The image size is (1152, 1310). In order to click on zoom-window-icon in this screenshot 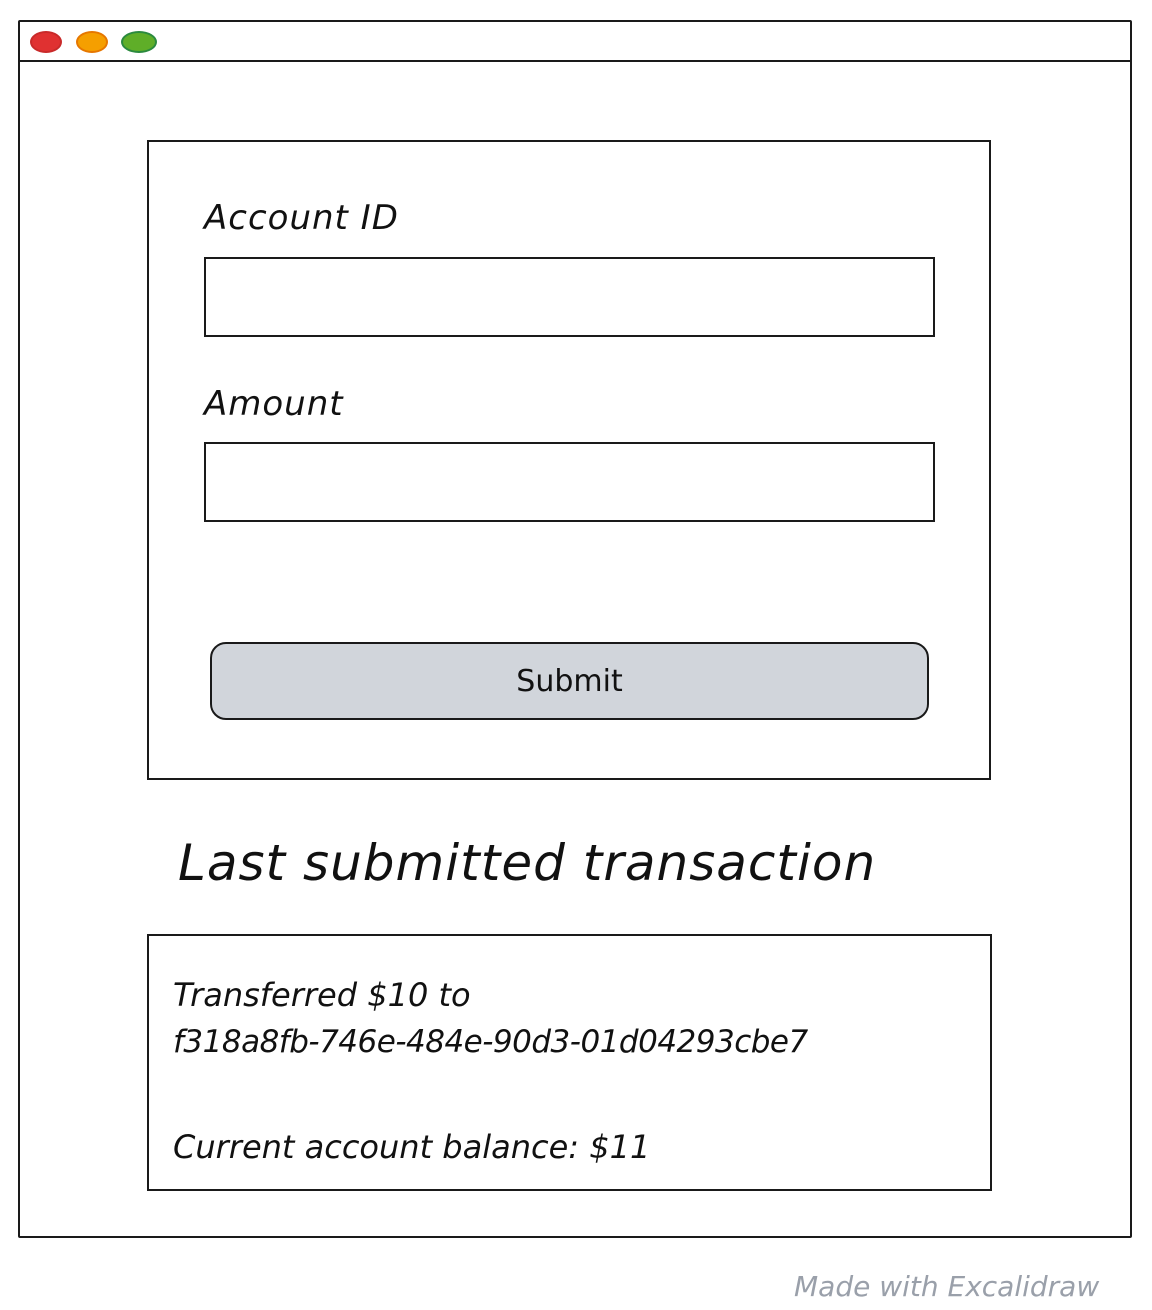, I will do `click(139, 42)`.